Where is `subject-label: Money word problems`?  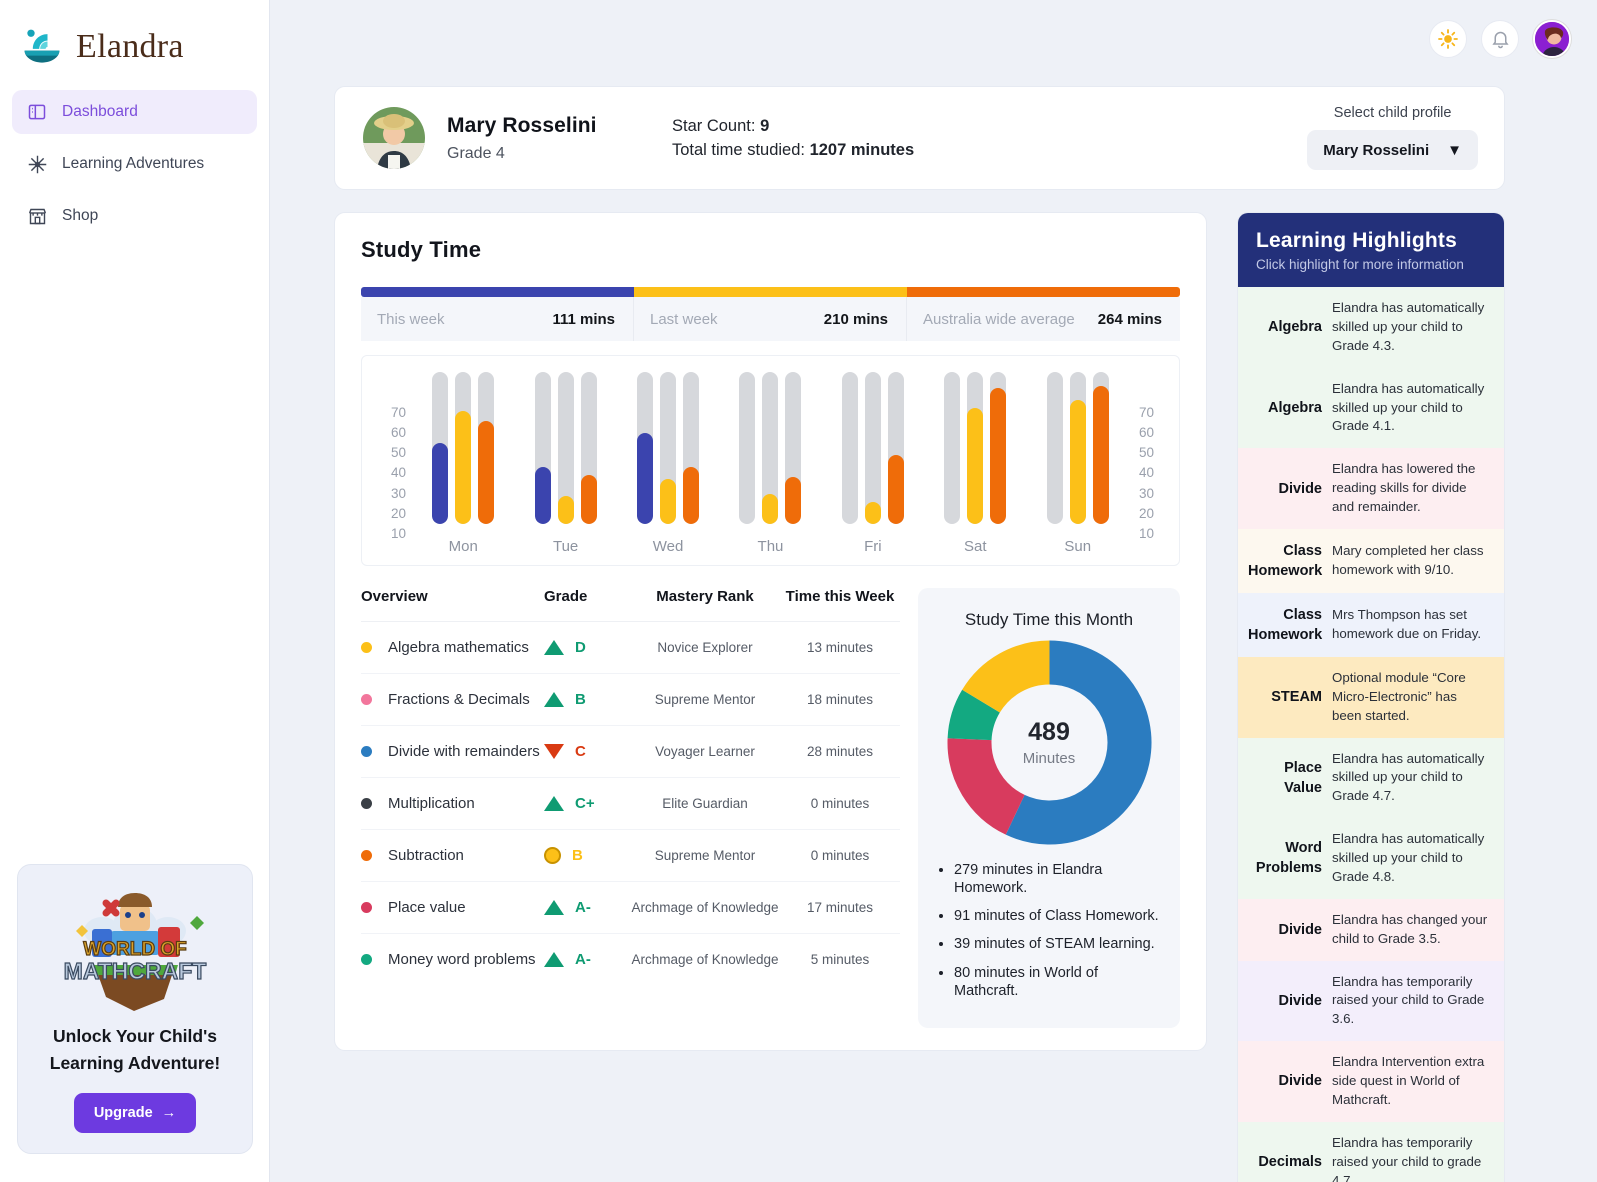 subject-label: Money word problems is located at coordinates (462, 959).